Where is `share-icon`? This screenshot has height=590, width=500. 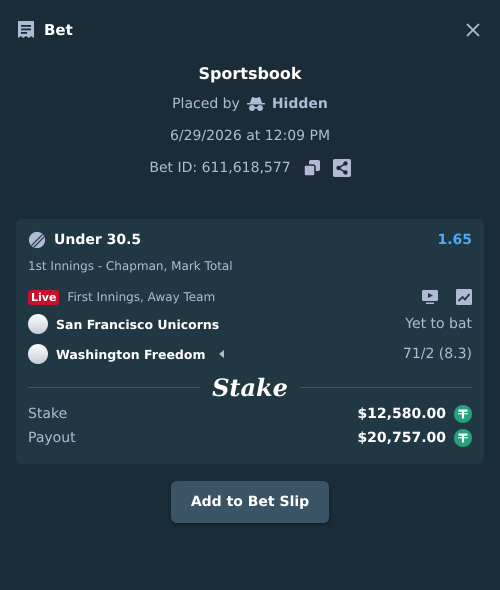 share-icon is located at coordinates (341, 168).